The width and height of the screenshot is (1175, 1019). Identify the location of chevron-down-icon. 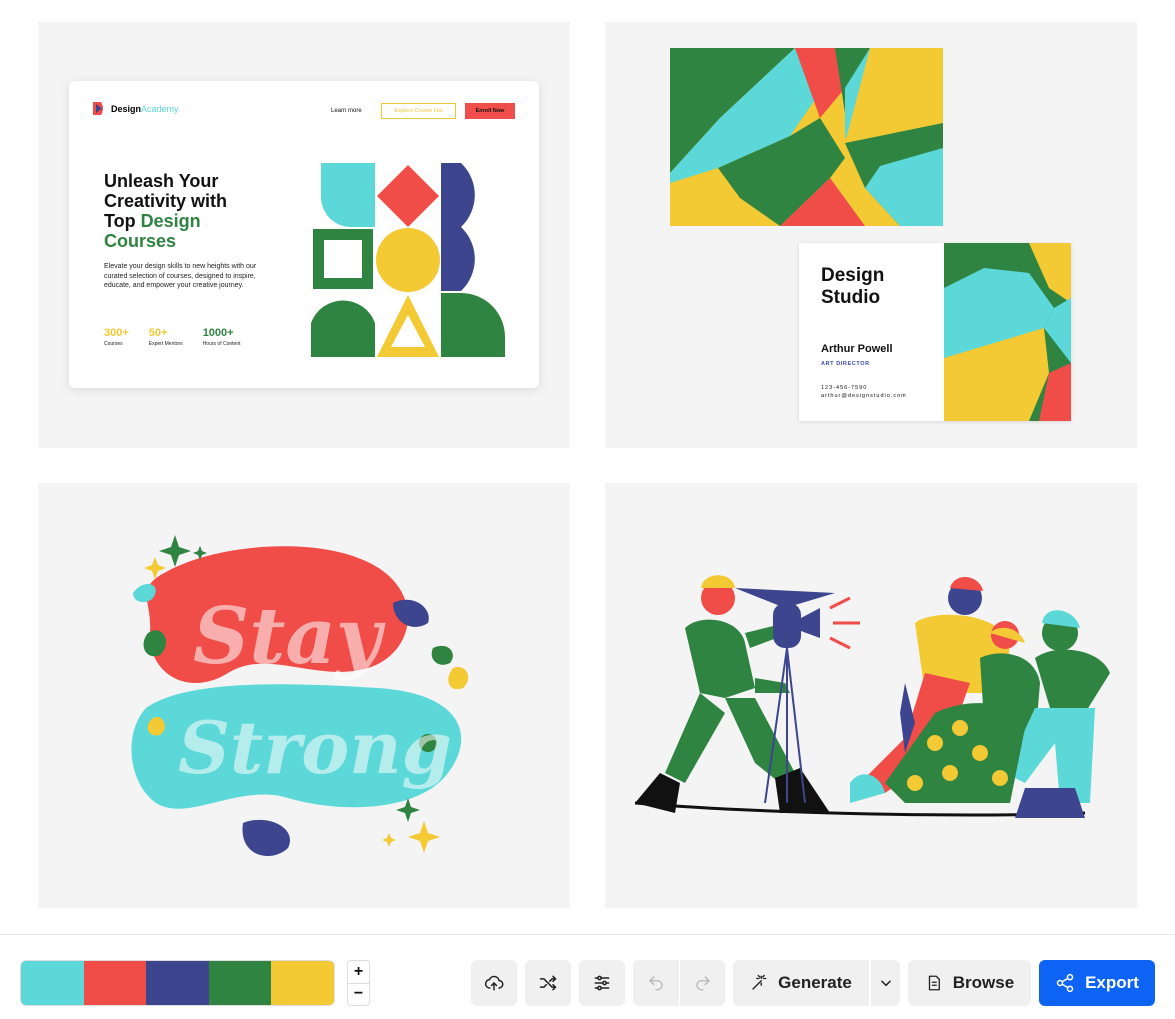
(885, 983).